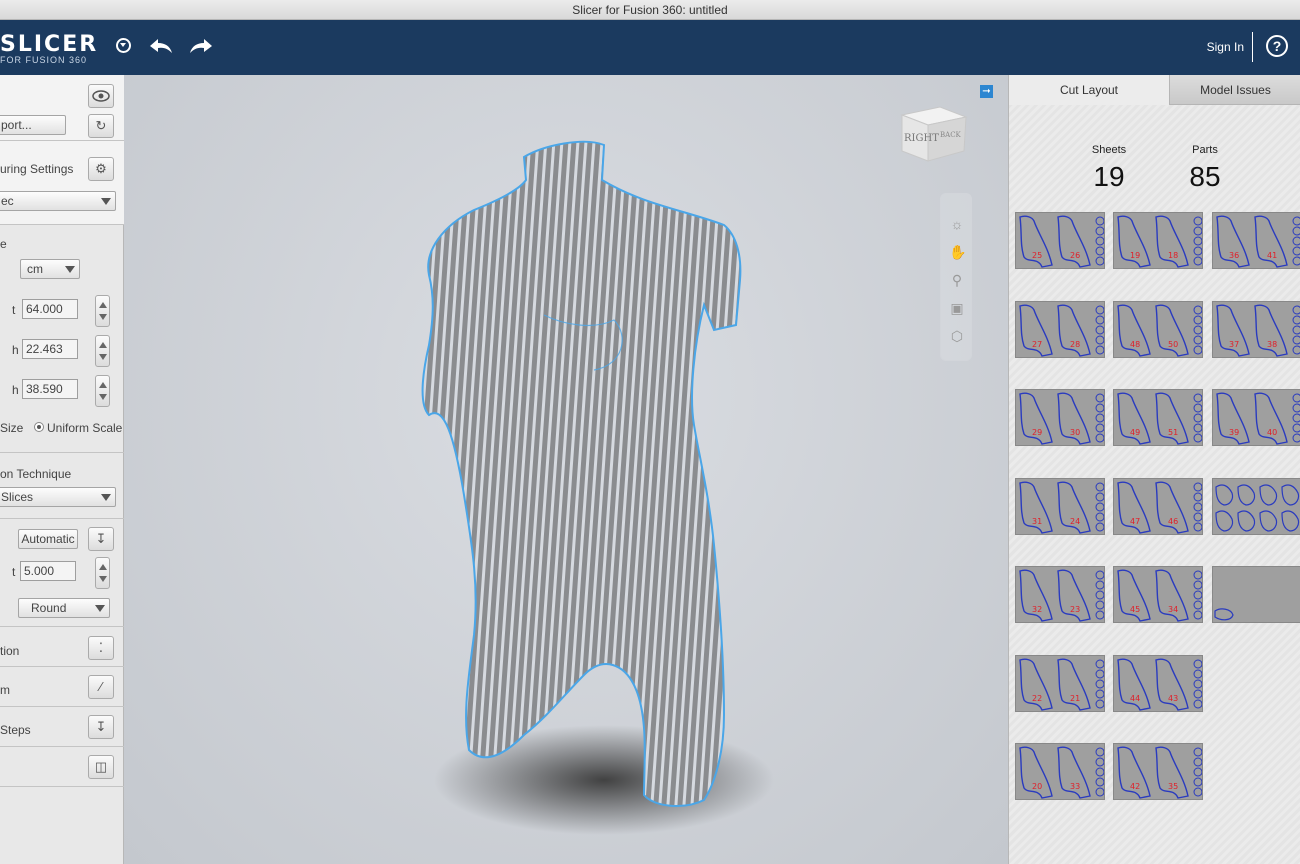 The height and width of the screenshot is (864, 1300). I want to click on offset-field: 5.000, so click(48, 571).